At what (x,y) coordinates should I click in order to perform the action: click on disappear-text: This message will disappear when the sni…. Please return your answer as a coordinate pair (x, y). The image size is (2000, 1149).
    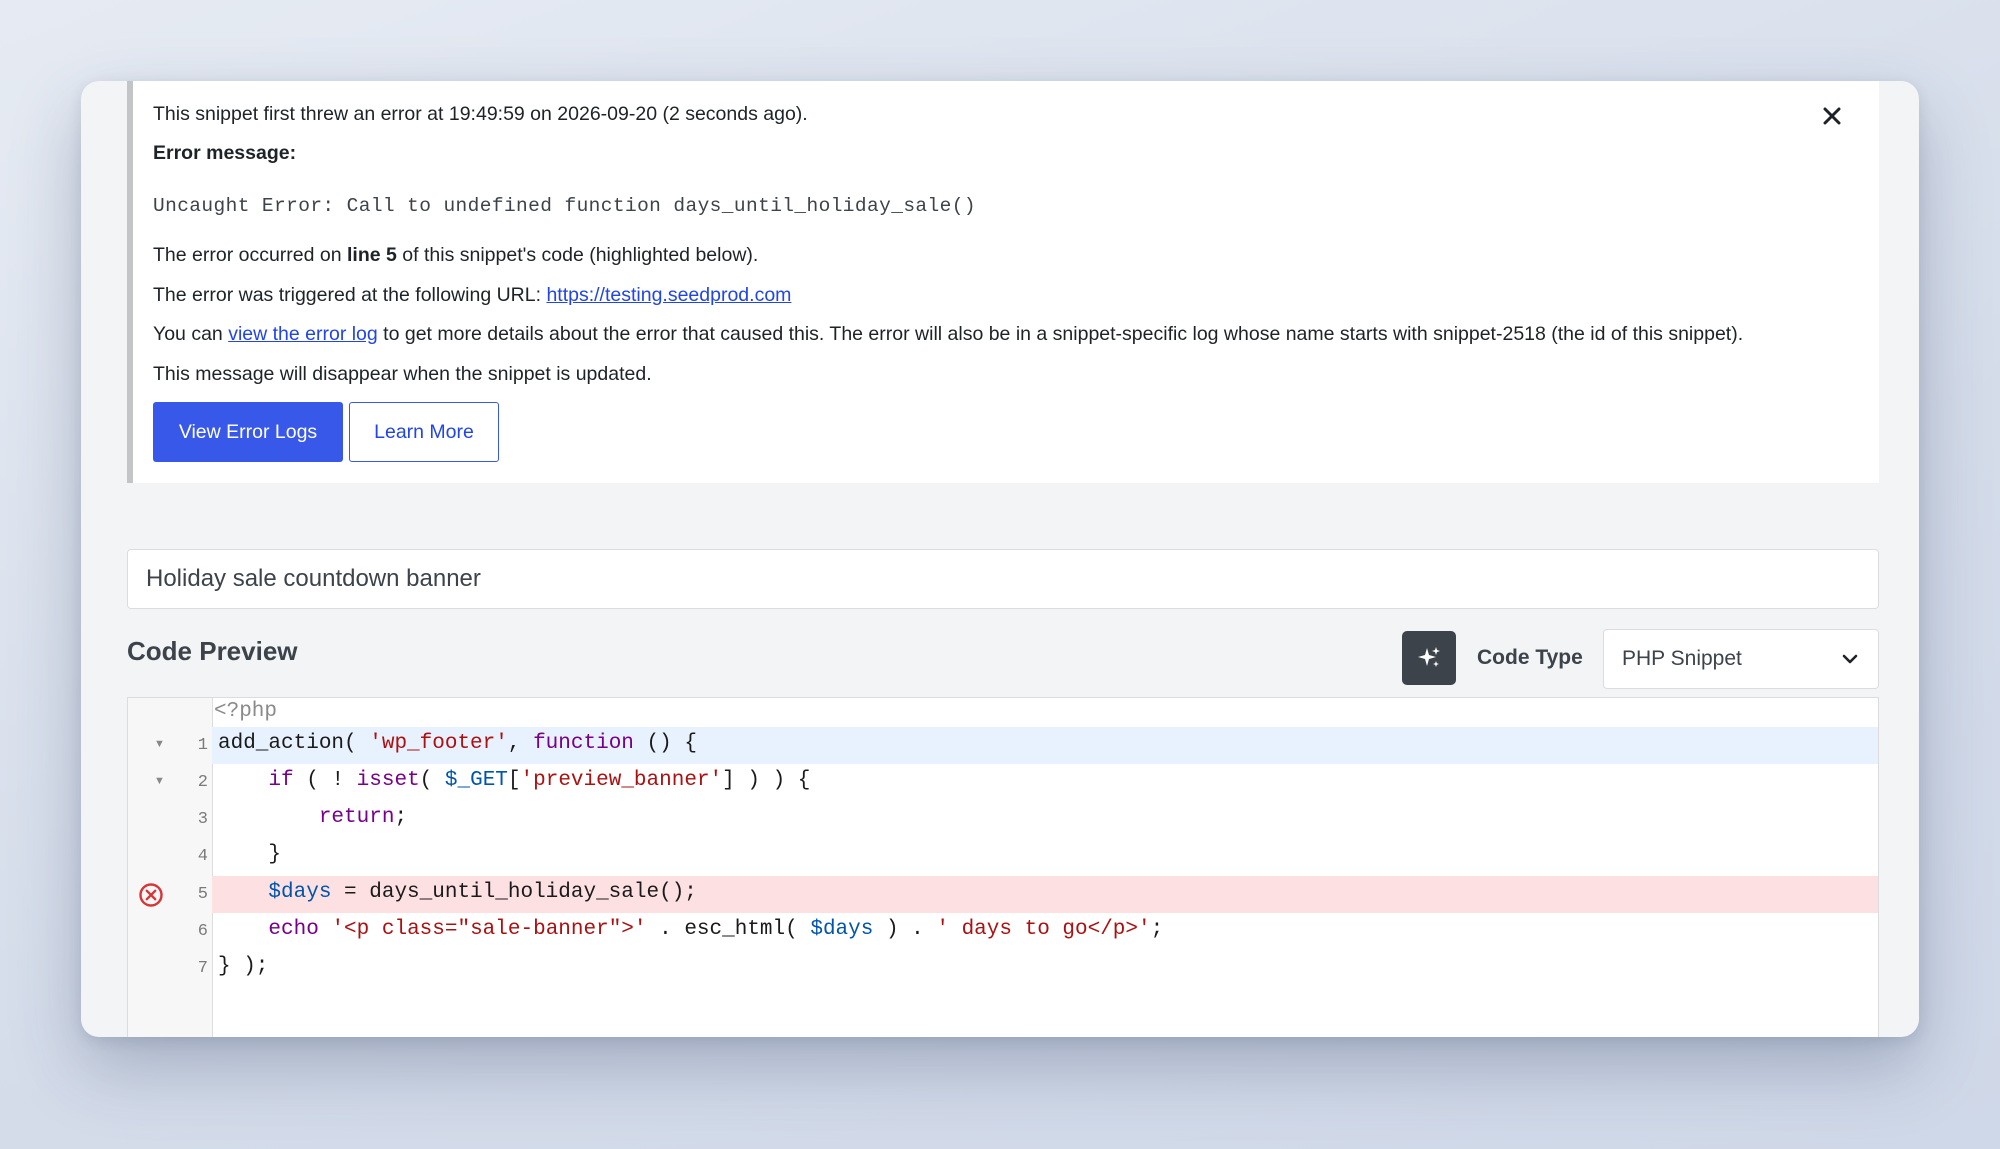
    Looking at the image, I should click on (402, 374).